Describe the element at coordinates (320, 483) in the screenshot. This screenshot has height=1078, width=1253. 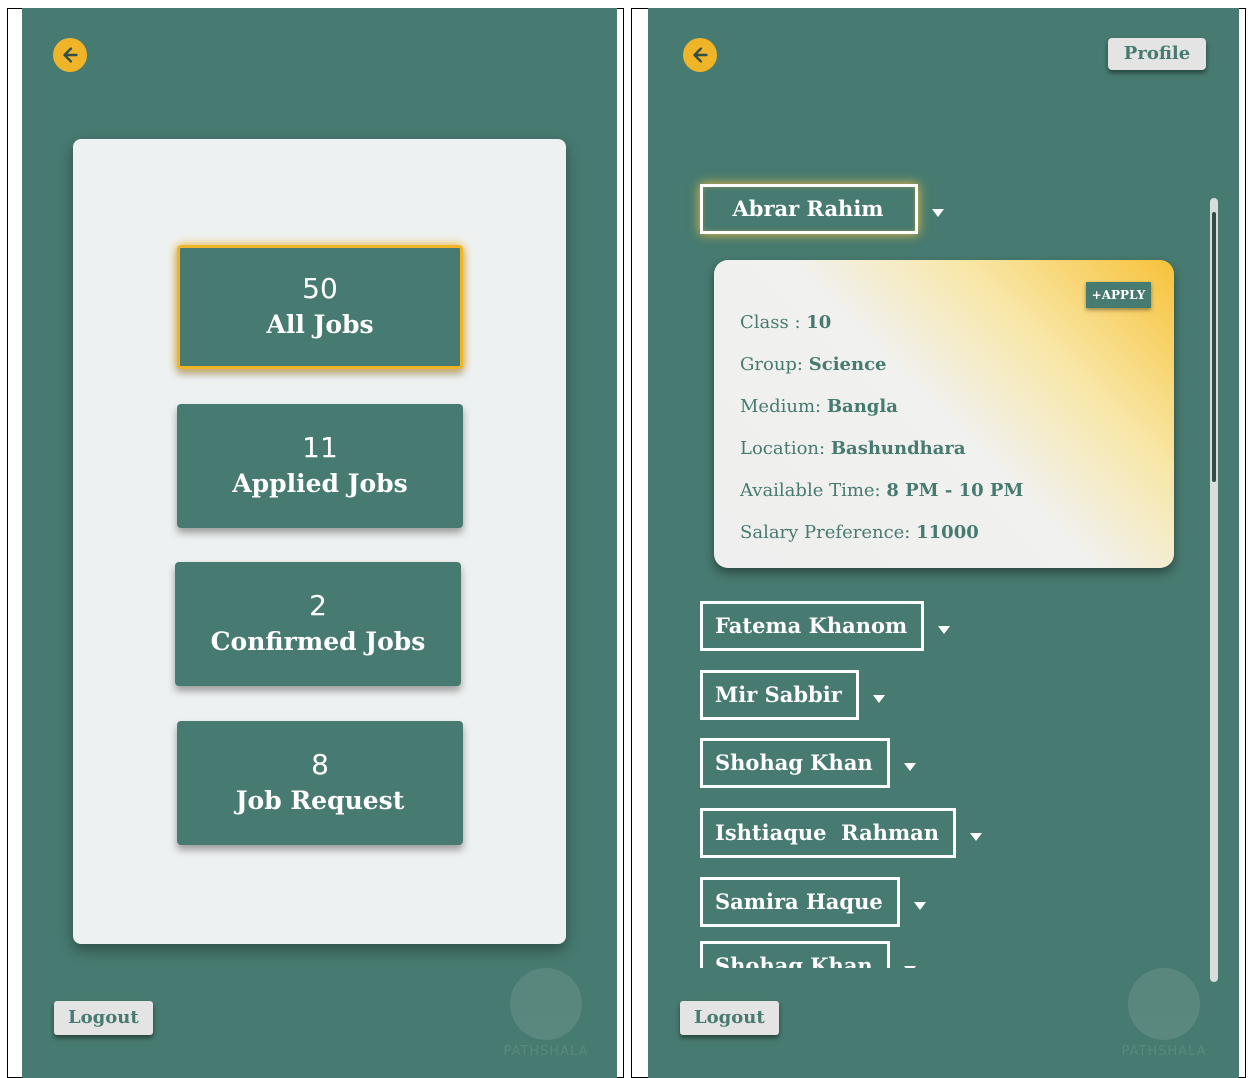
I see `applied-jobs-label: Applied Jobs` at that location.